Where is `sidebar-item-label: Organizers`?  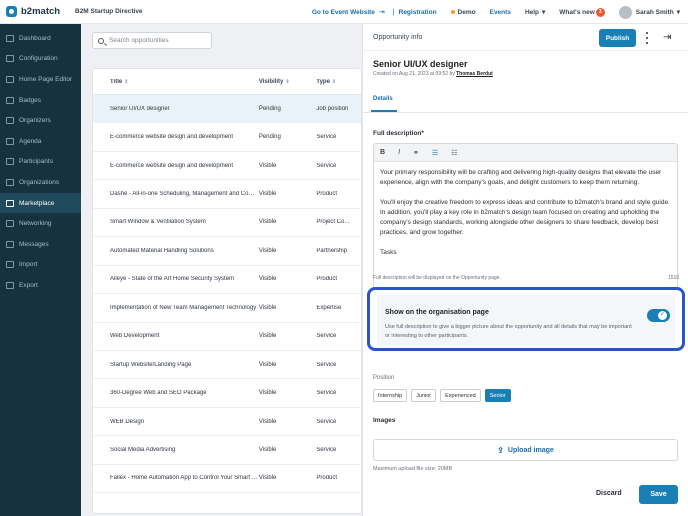 sidebar-item-label: Organizers is located at coordinates (35, 121).